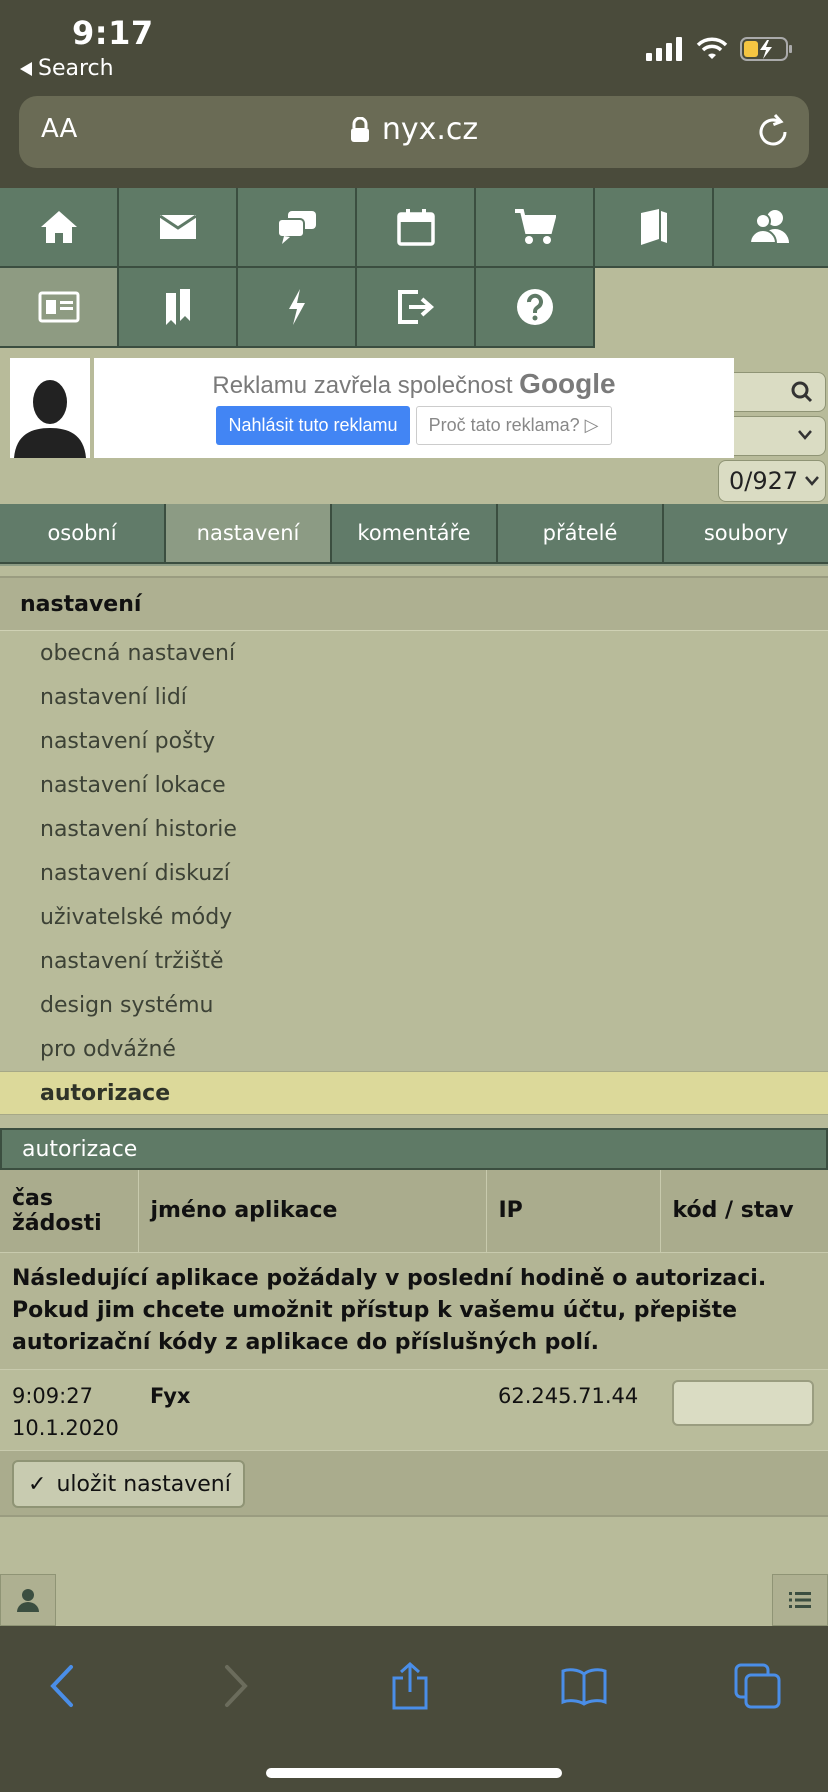 This screenshot has height=1792, width=828. I want to click on nav-home, so click(59, 228).